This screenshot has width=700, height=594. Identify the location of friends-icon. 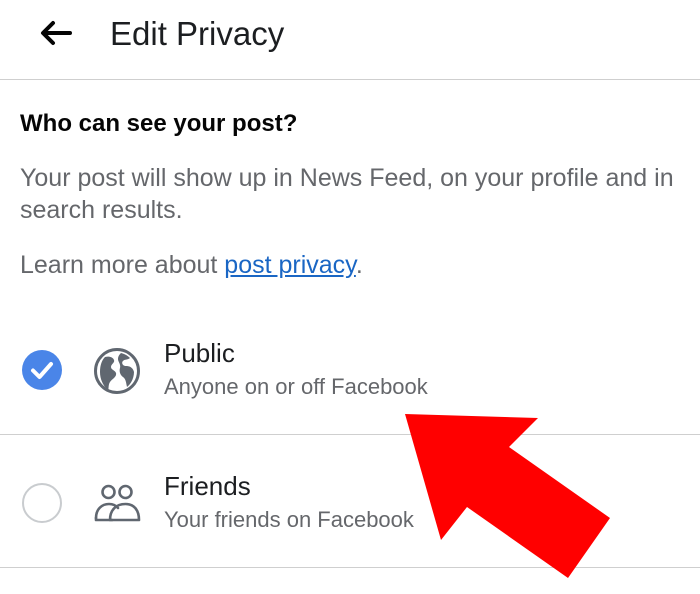
(117, 503).